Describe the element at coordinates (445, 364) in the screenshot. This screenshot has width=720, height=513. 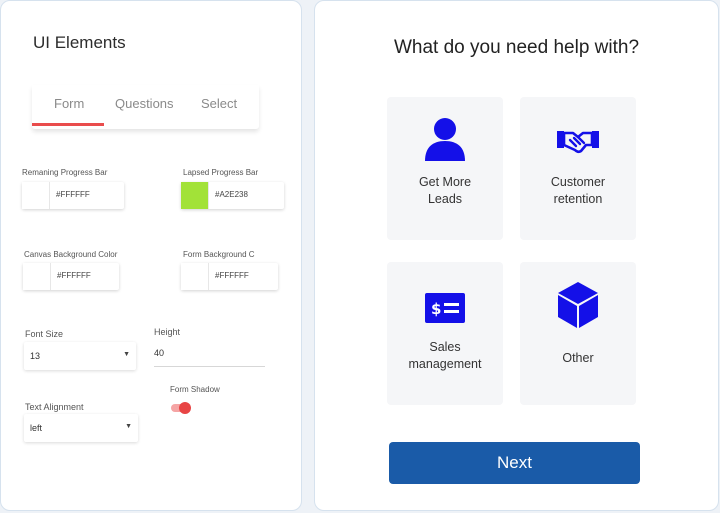
I see `option-label-line2: management` at that location.